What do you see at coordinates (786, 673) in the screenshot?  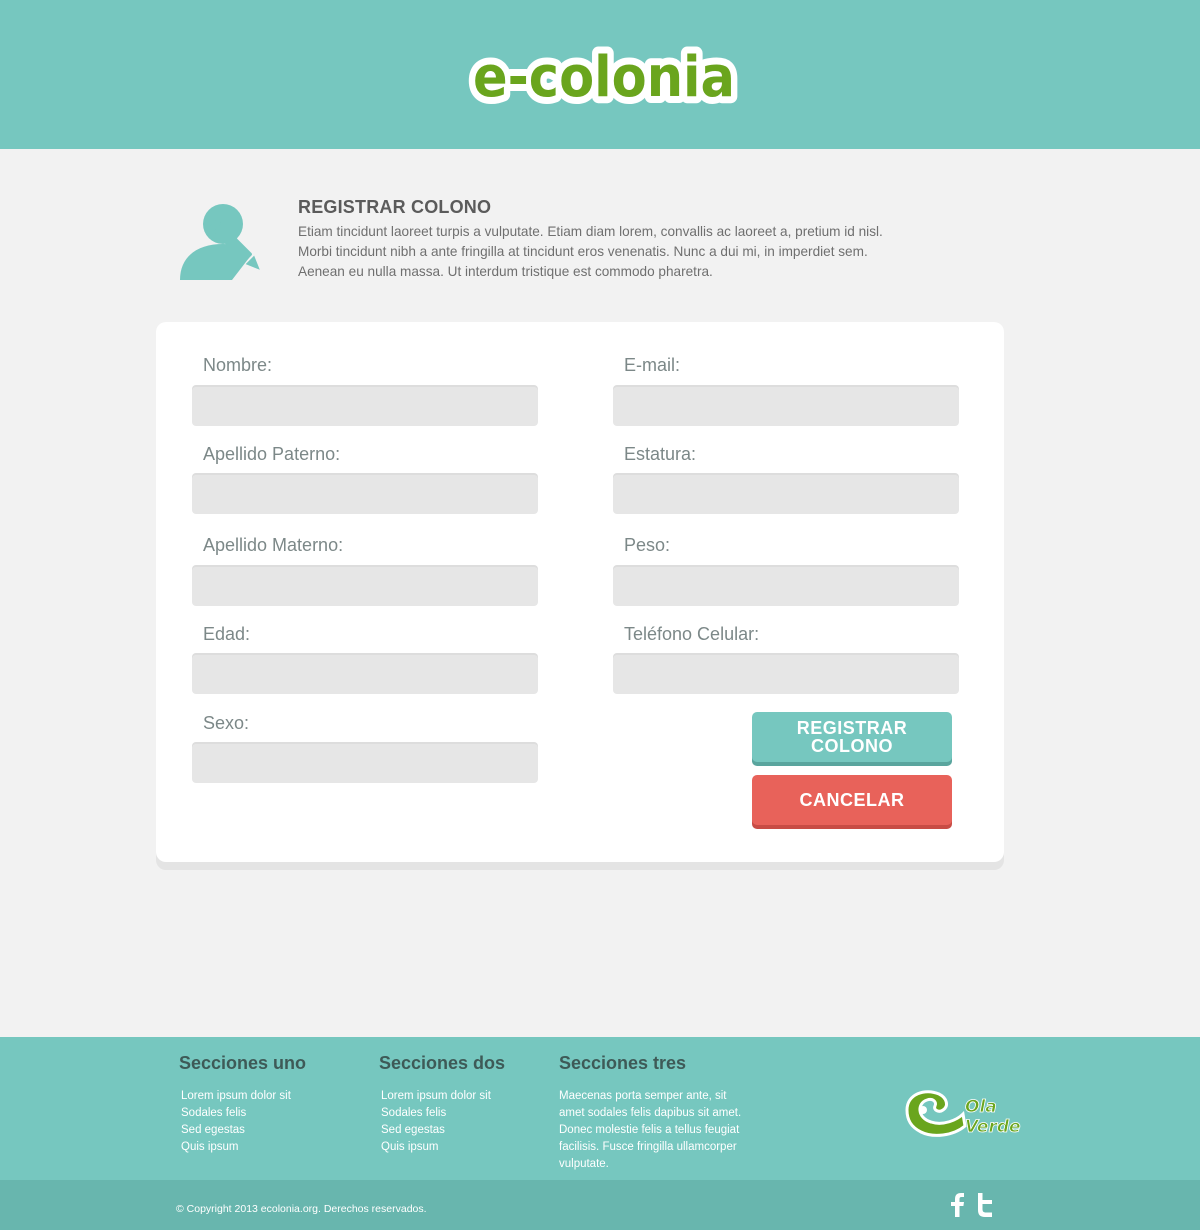 I see `telefono-input` at bounding box center [786, 673].